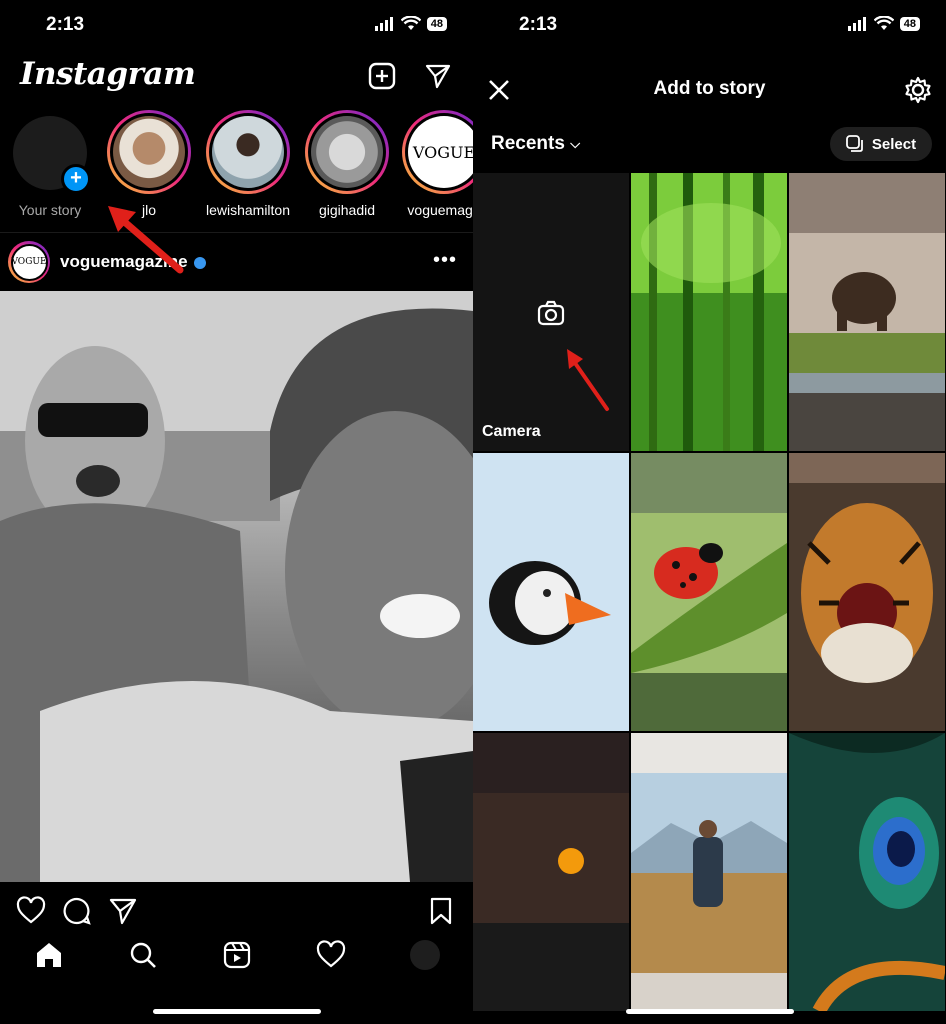 Image resolution: width=946 pixels, height=1024 pixels. I want to click on media-thumbnail-field-person, so click(709, 872).